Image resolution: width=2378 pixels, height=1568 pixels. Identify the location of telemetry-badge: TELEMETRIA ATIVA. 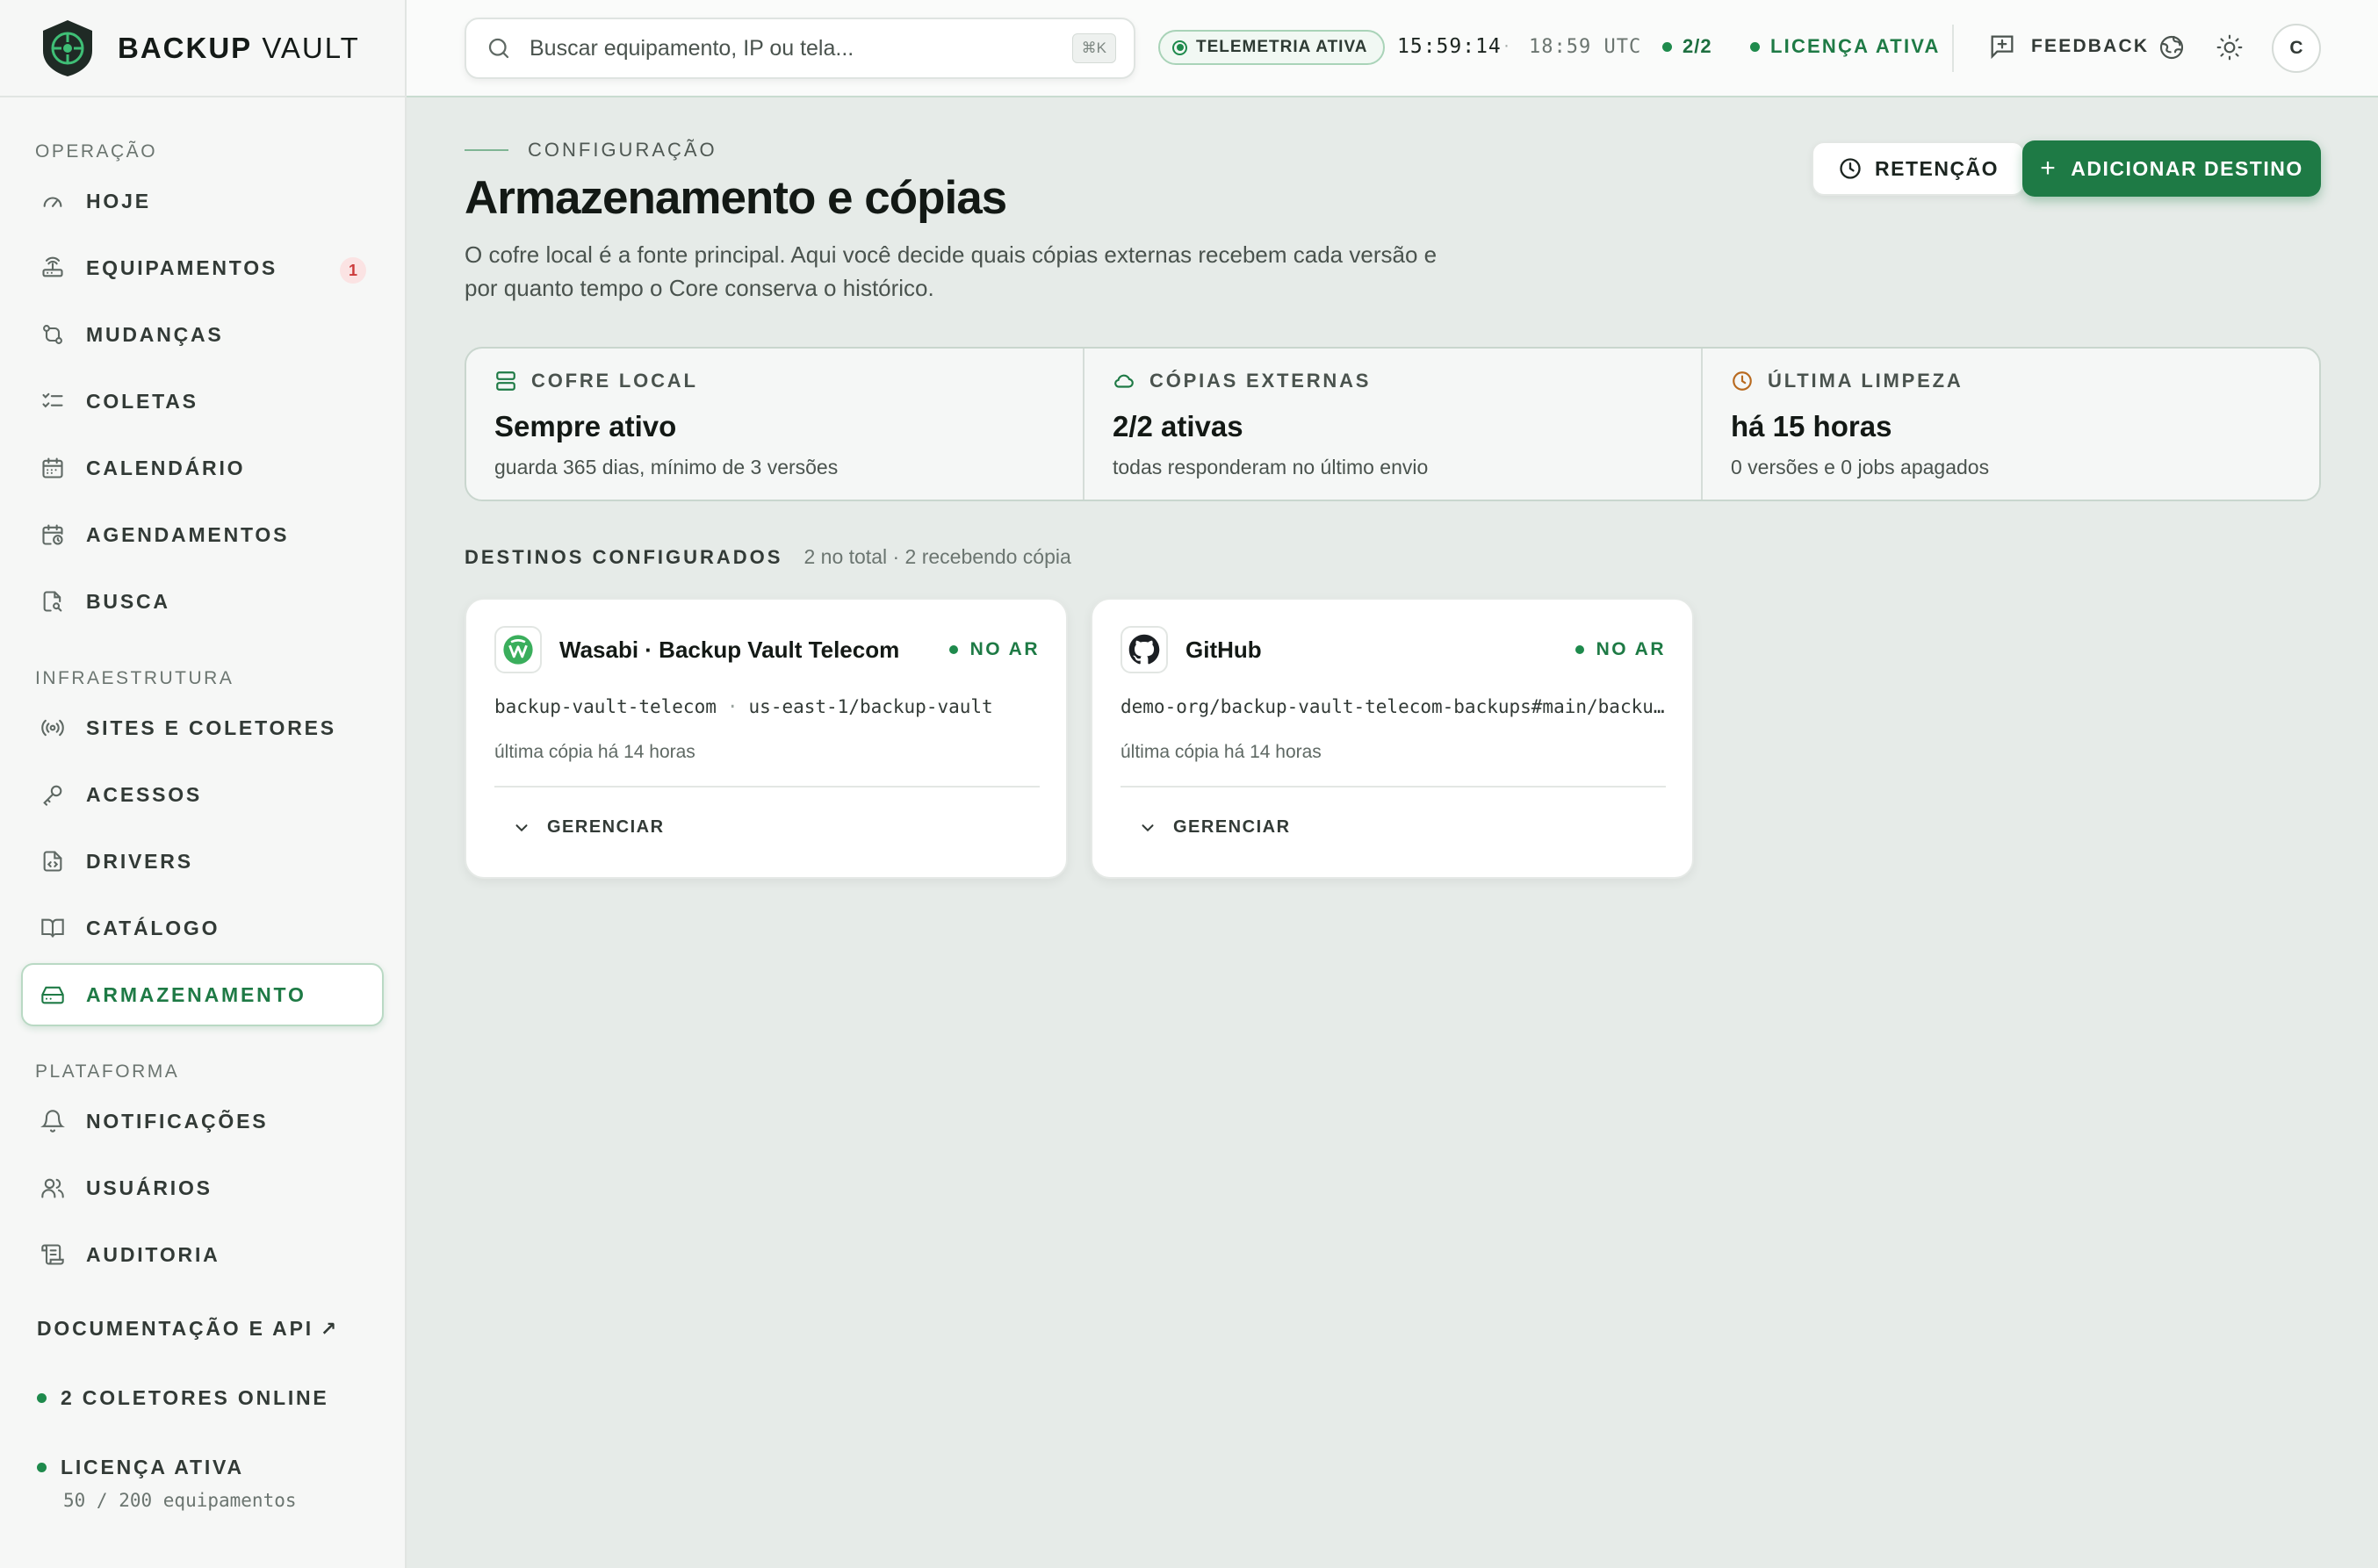
(1272, 47).